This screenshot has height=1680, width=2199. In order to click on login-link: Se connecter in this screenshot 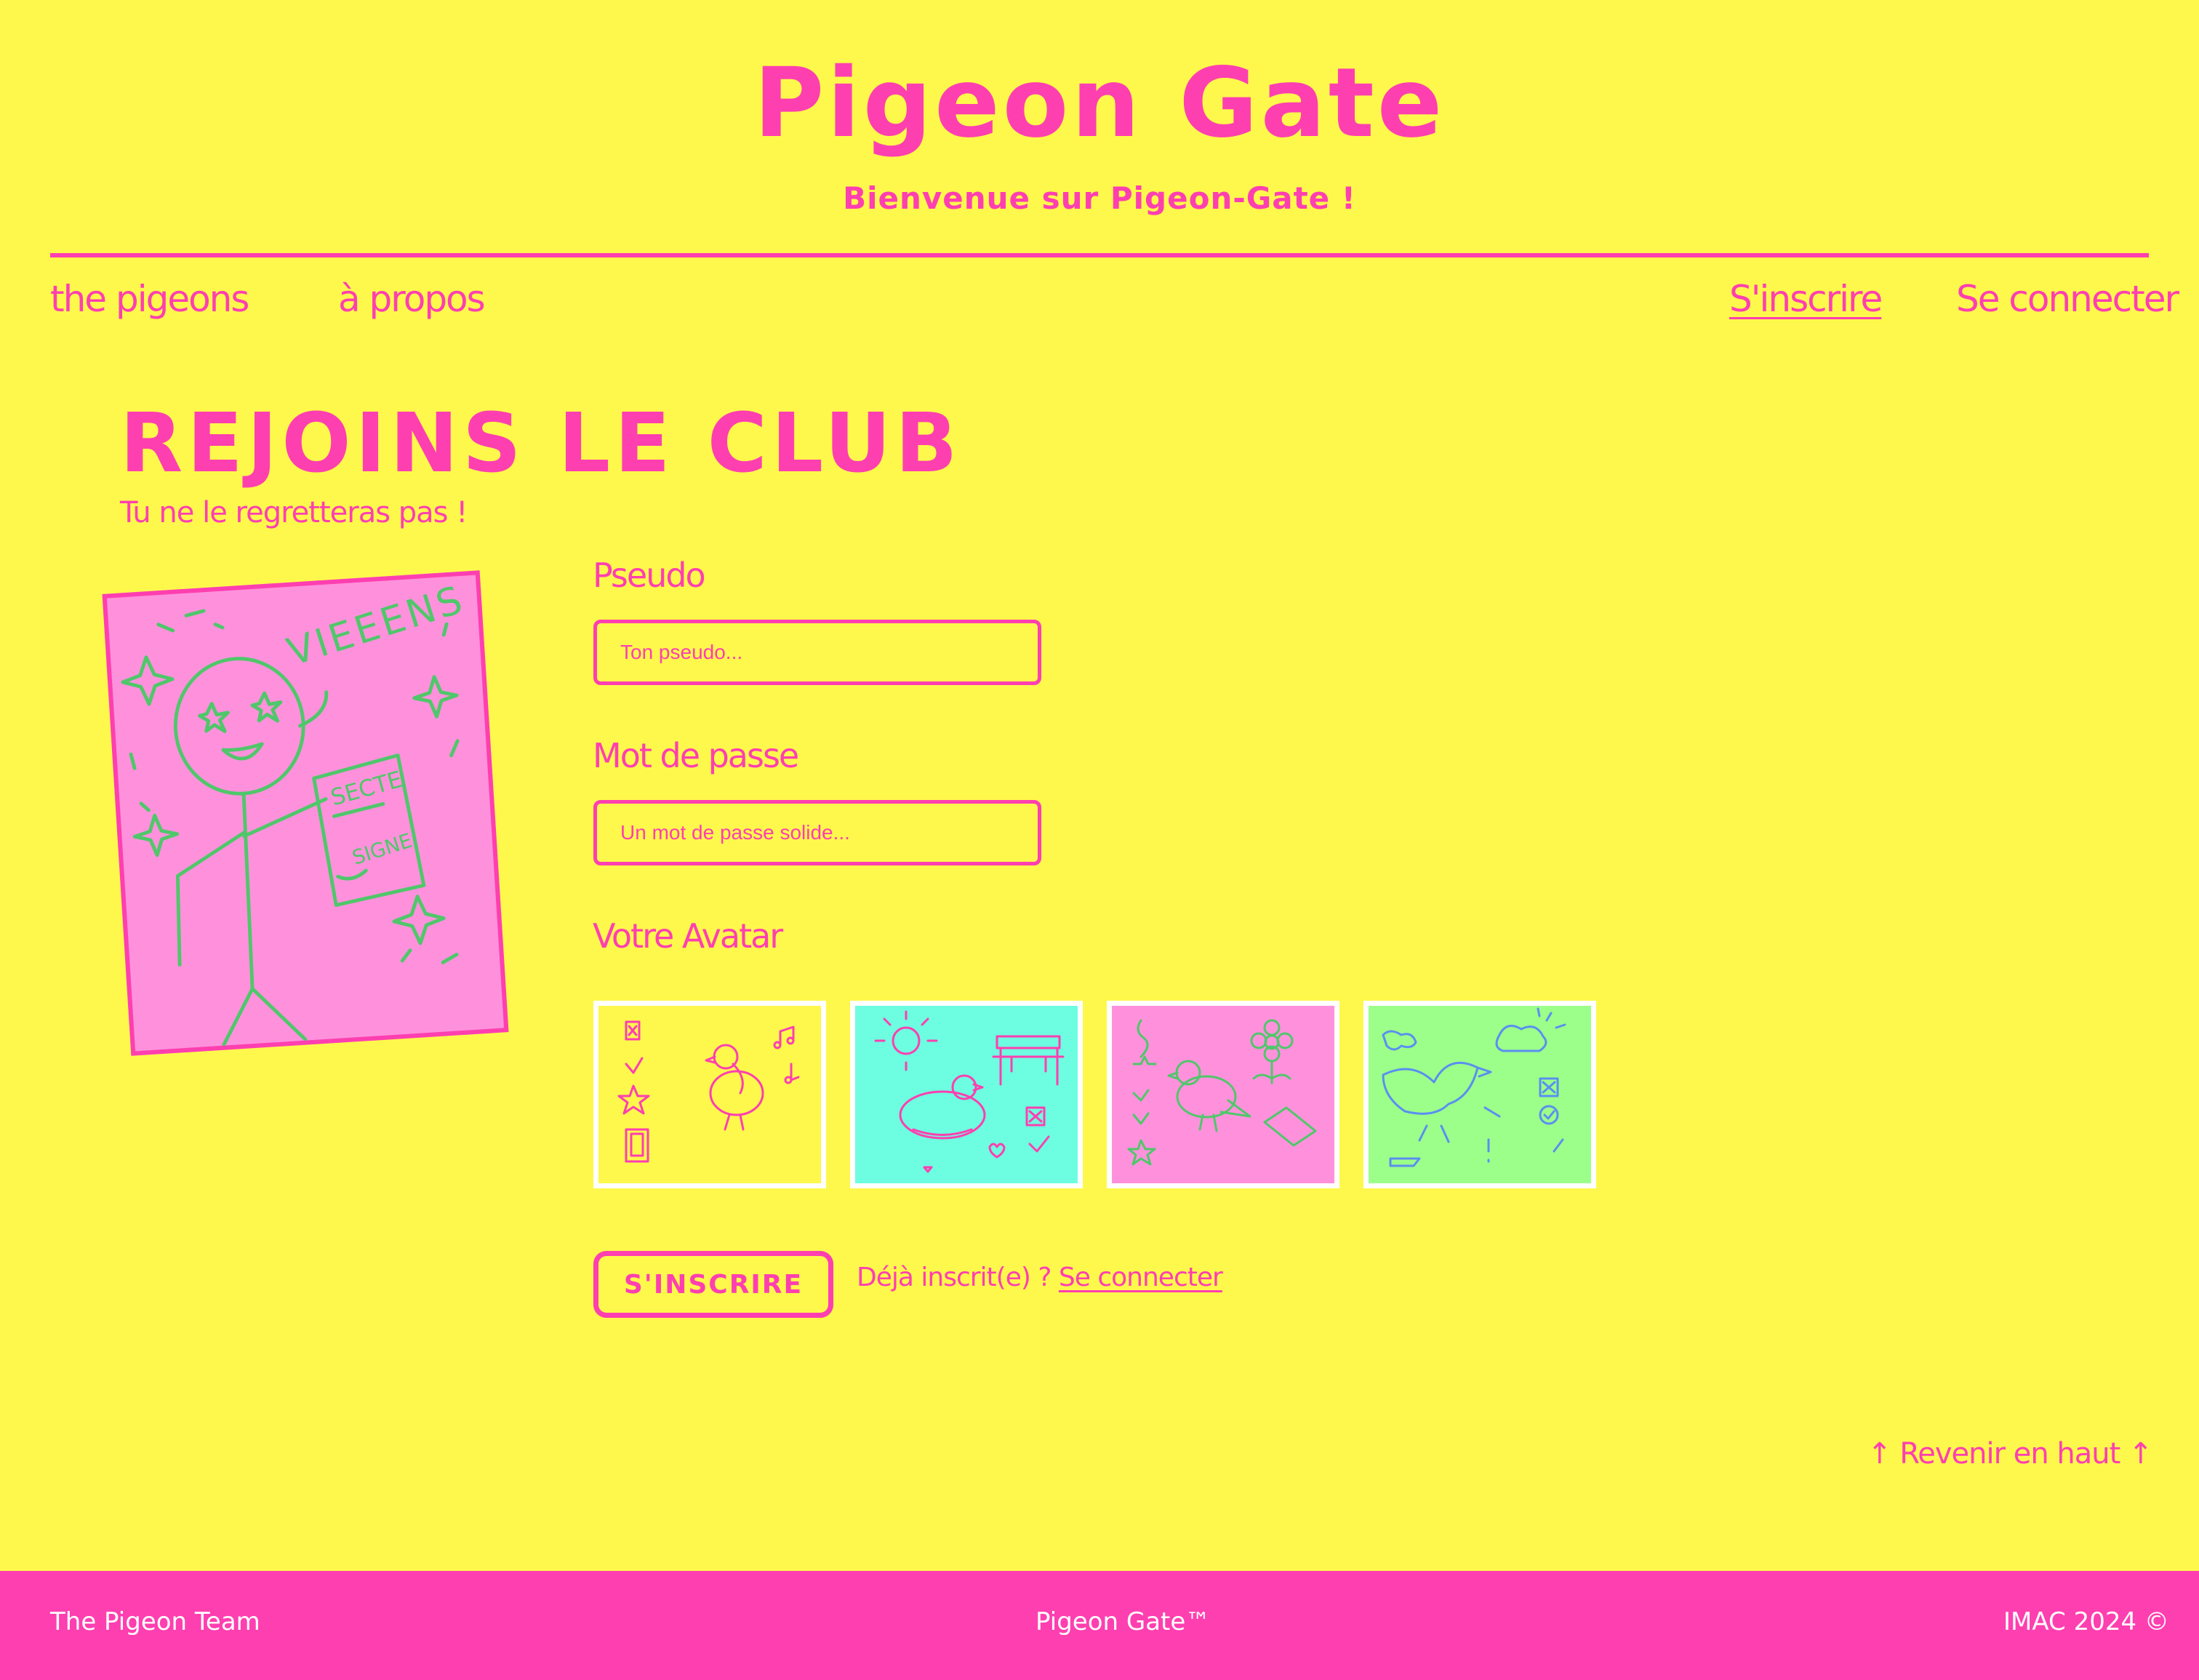, I will do `click(1141, 1277)`.